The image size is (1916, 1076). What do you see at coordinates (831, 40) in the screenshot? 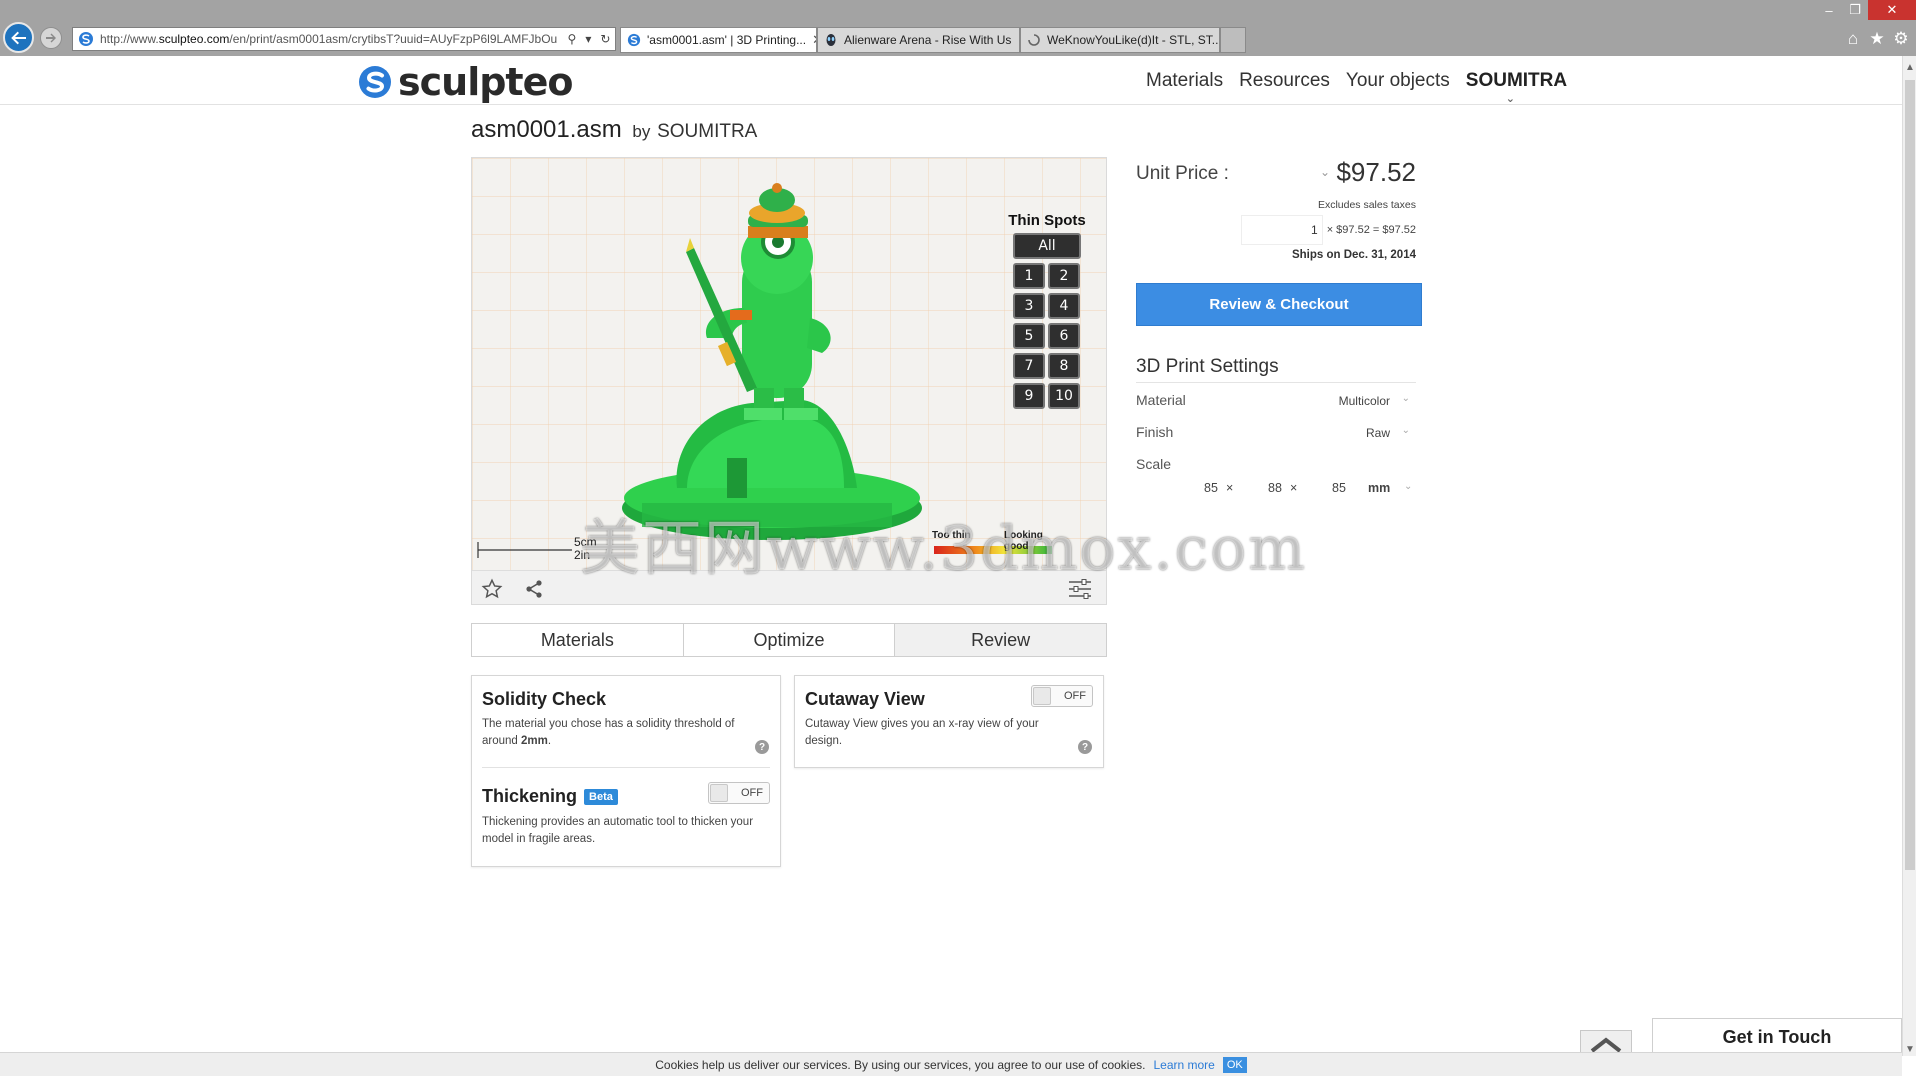
I see `alienware-favicon-icon` at bounding box center [831, 40].